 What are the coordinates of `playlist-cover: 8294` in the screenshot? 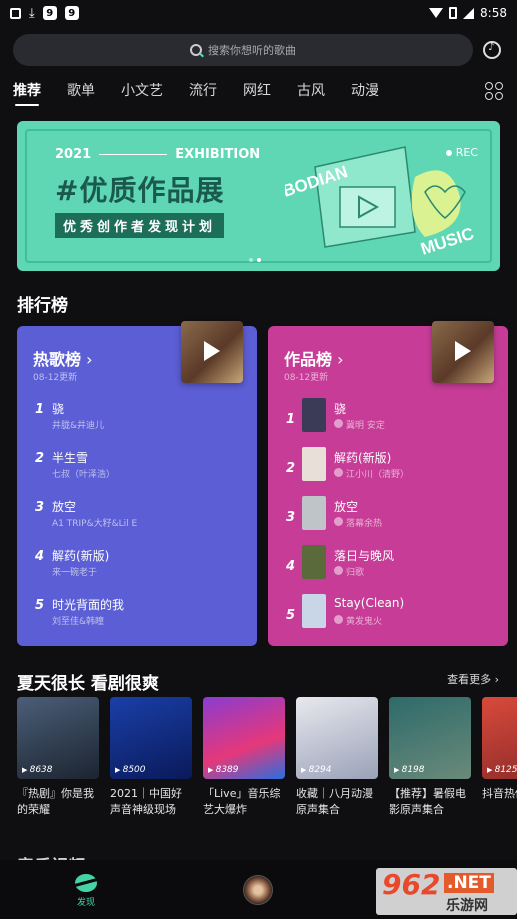 It's located at (337, 738).